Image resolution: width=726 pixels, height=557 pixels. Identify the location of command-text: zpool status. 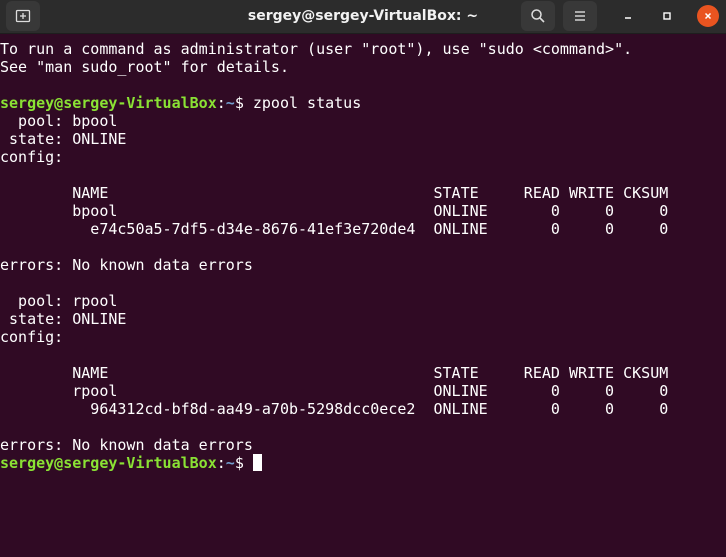
(302, 103).